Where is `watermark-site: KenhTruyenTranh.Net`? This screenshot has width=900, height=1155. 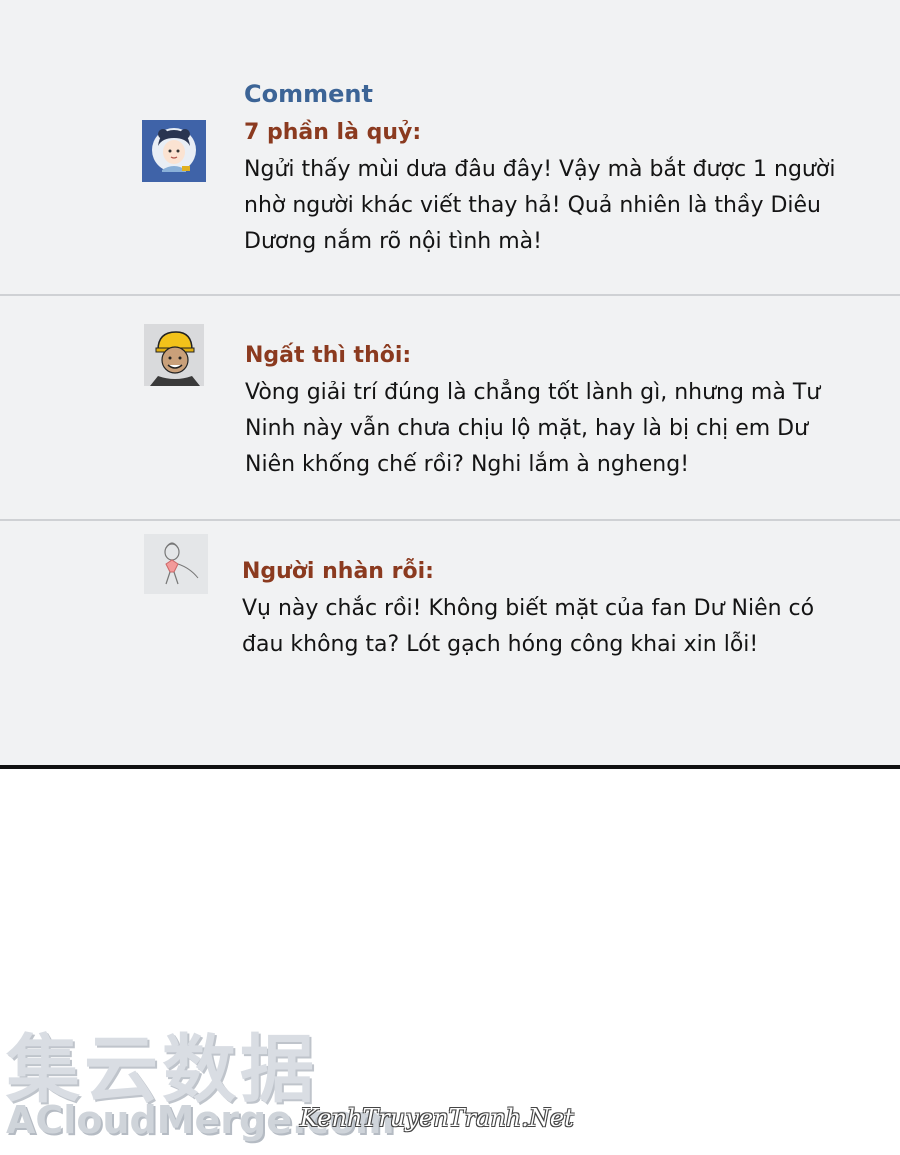
watermark-site: KenhTruyenTranh.Net is located at coordinates (437, 1118).